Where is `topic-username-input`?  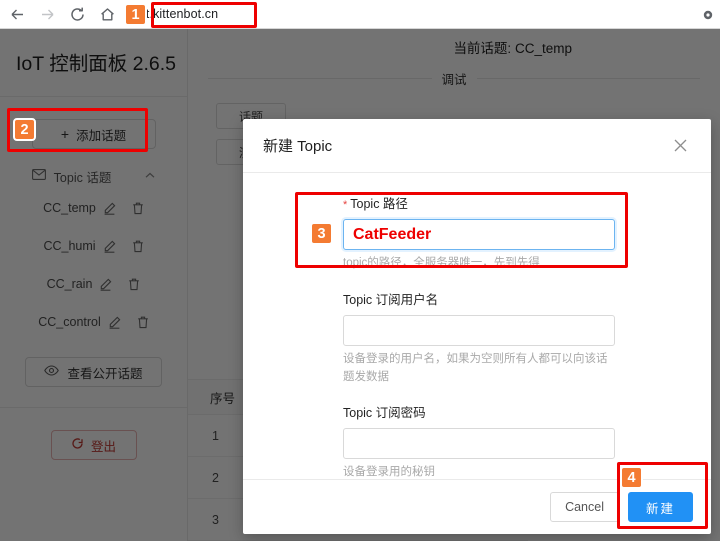 topic-username-input is located at coordinates (479, 330).